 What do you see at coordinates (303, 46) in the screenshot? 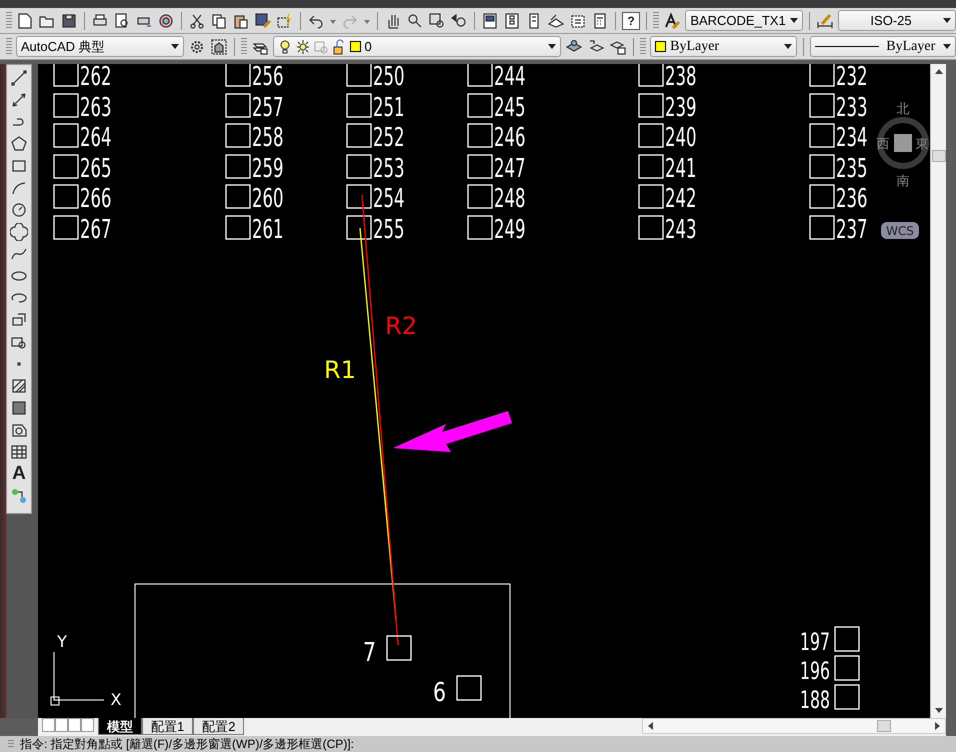
I see `sun-icon` at bounding box center [303, 46].